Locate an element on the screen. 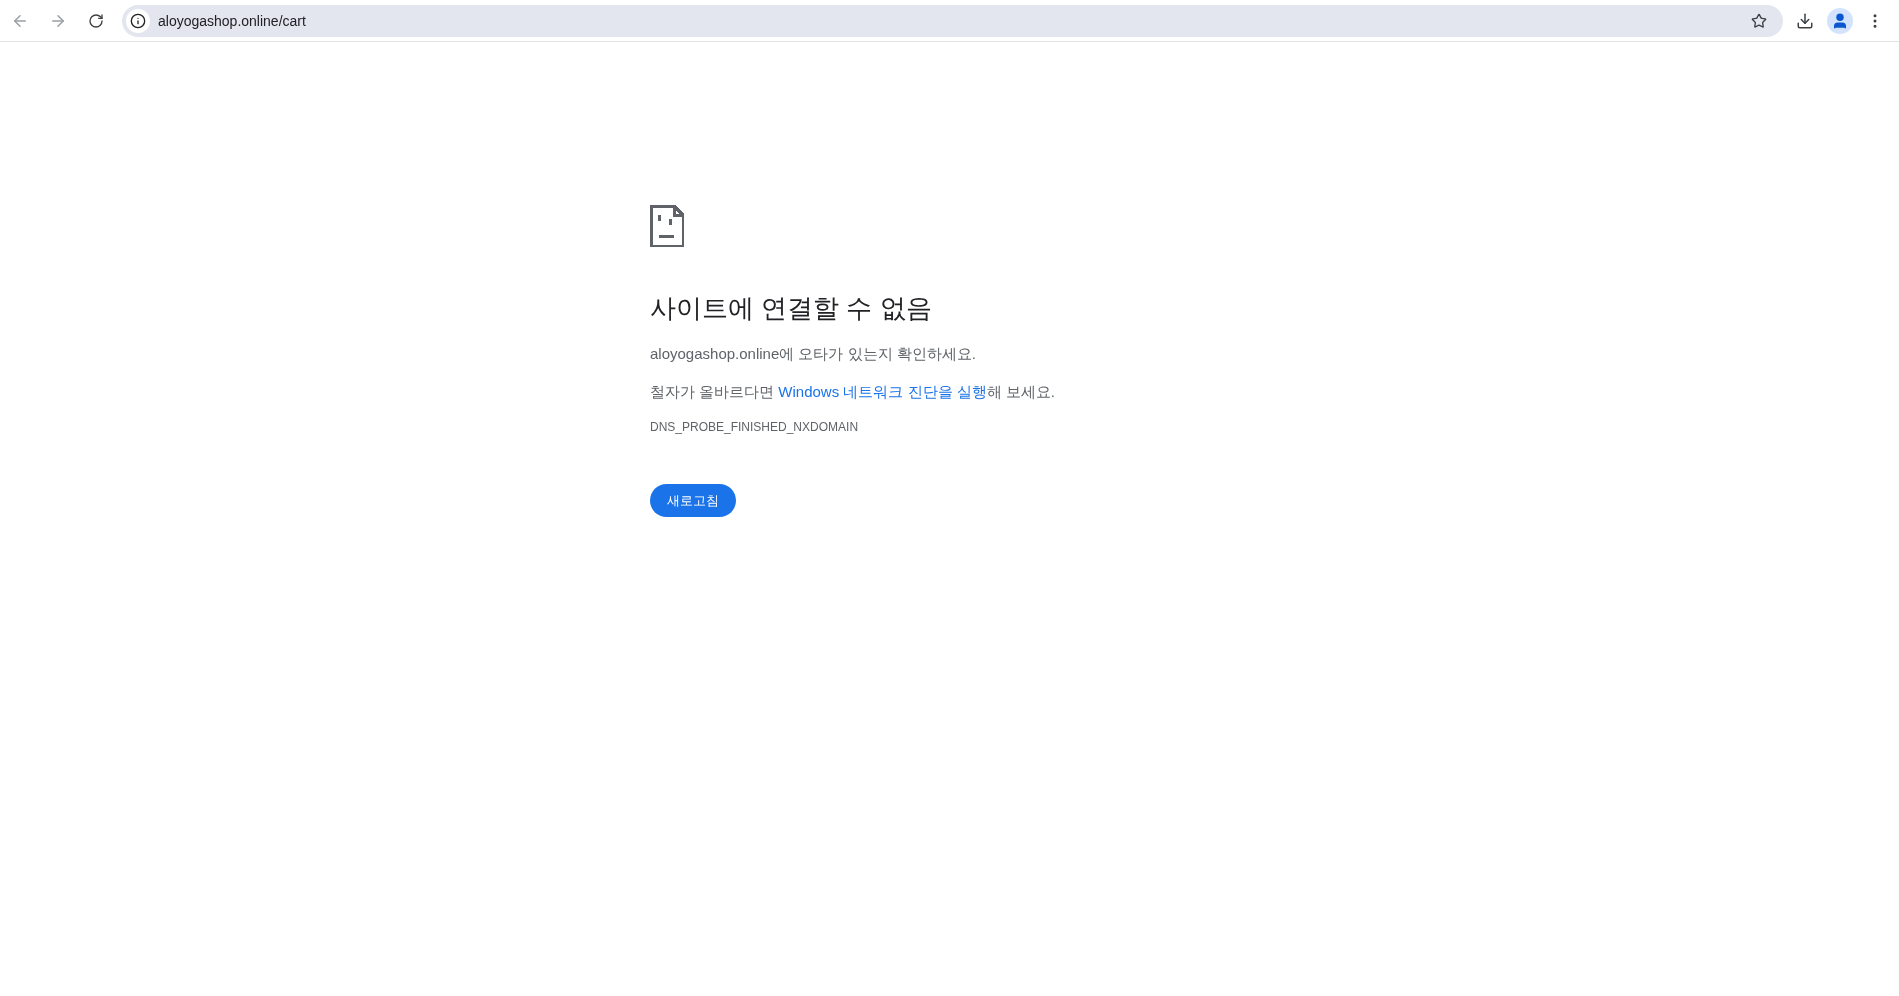  star-icon is located at coordinates (1759, 20).